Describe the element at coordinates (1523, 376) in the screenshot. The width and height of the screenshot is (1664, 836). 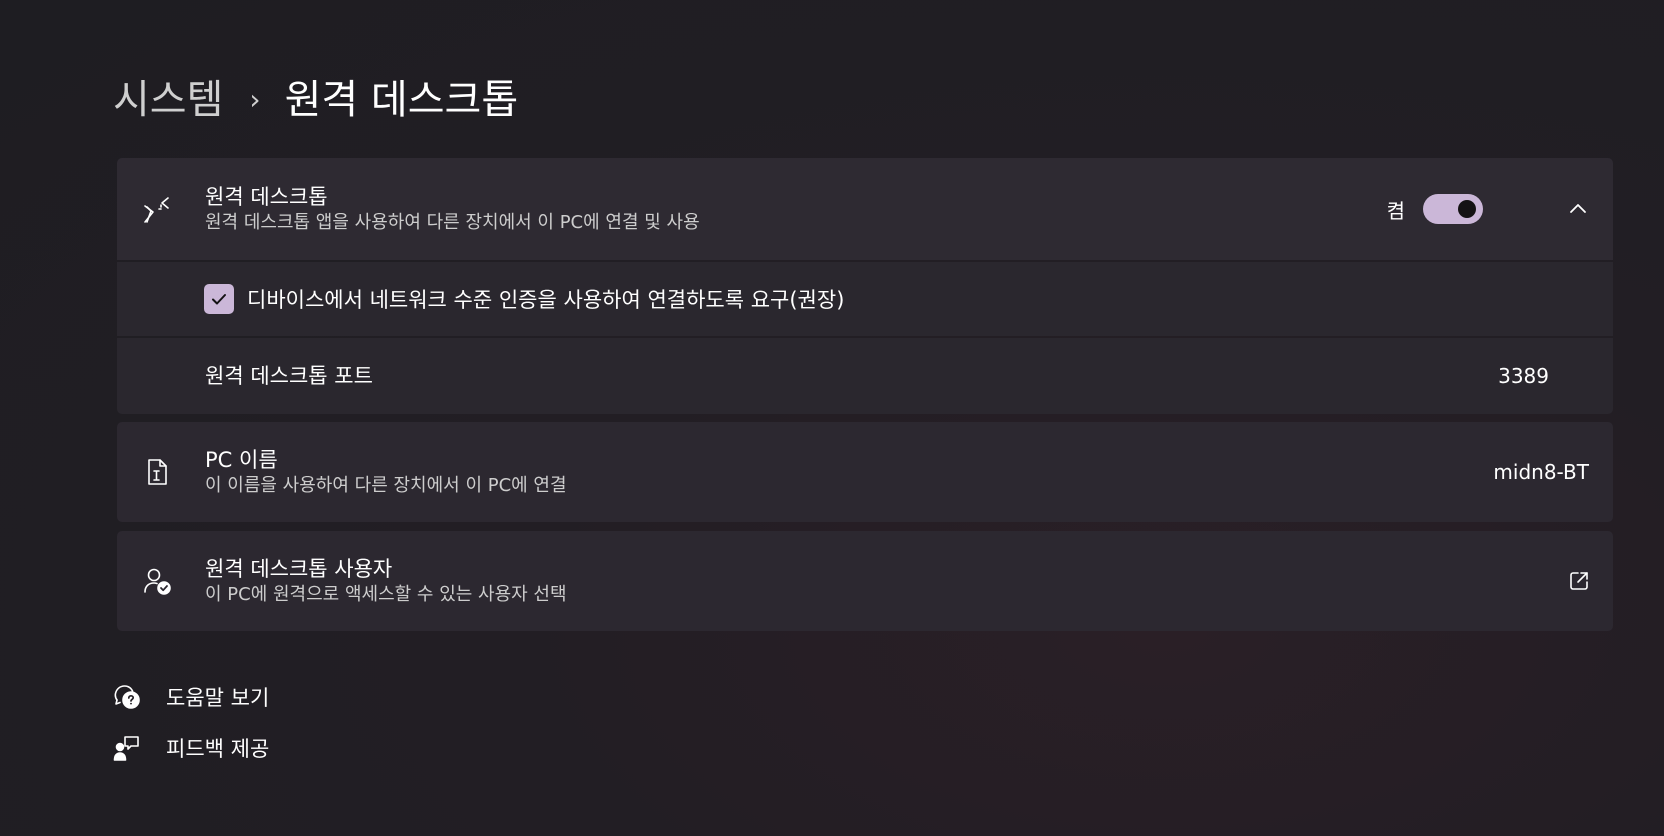
I see `port-value: 3389` at that location.